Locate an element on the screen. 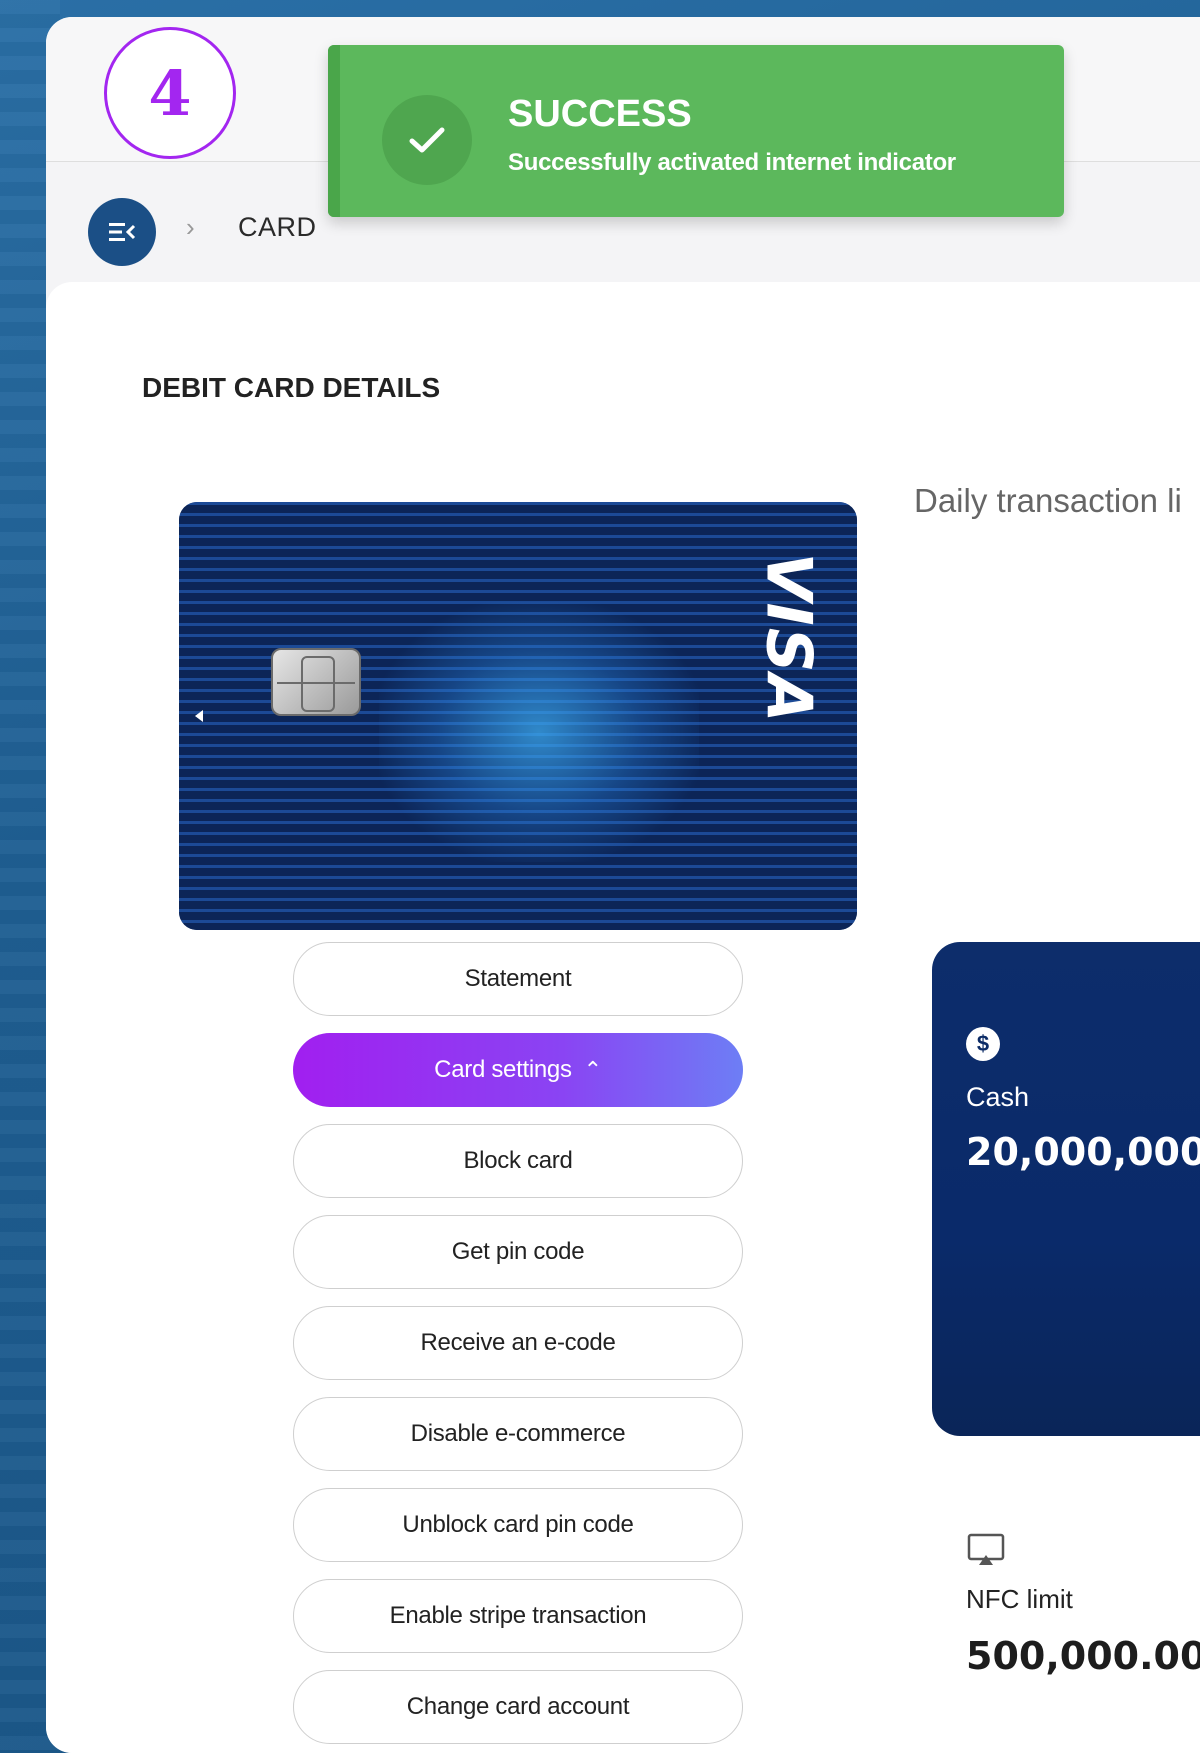 Image resolution: width=1200 pixels, height=1753 pixels. statement-button-label: Statement is located at coordinates (518, 978).